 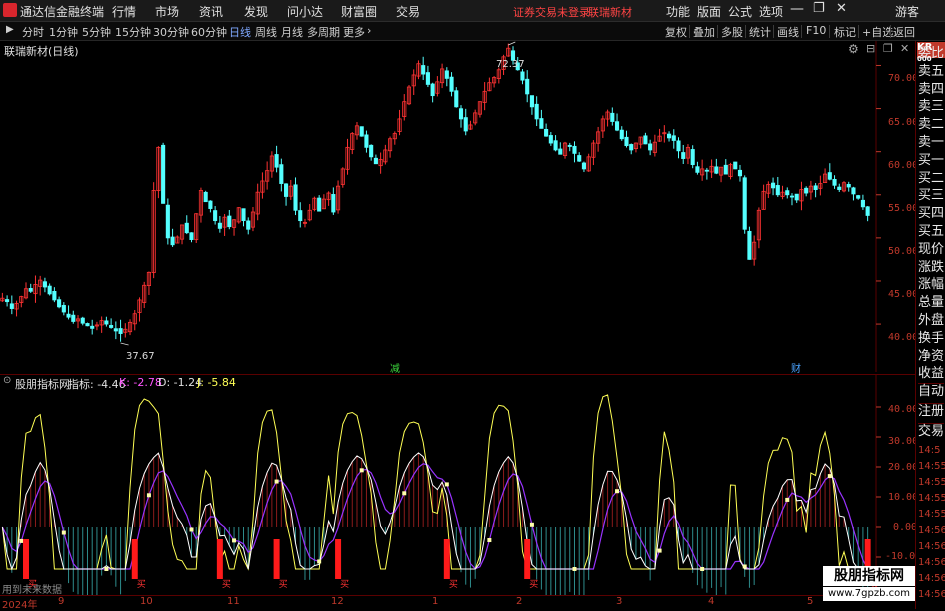 I want to click on ind-tick: 10.00, so click(x=903, y=497).